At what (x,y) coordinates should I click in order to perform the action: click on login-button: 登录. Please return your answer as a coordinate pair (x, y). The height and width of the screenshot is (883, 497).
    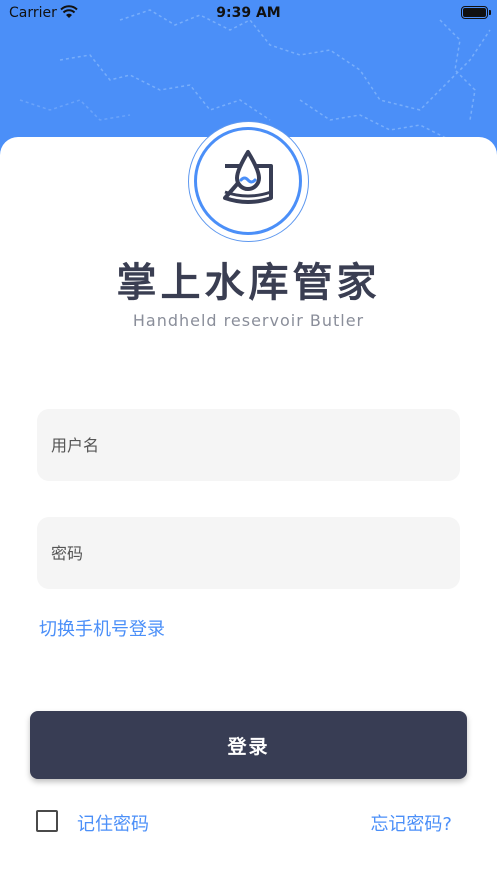
    Looking at the image, I should click on (248, 745).